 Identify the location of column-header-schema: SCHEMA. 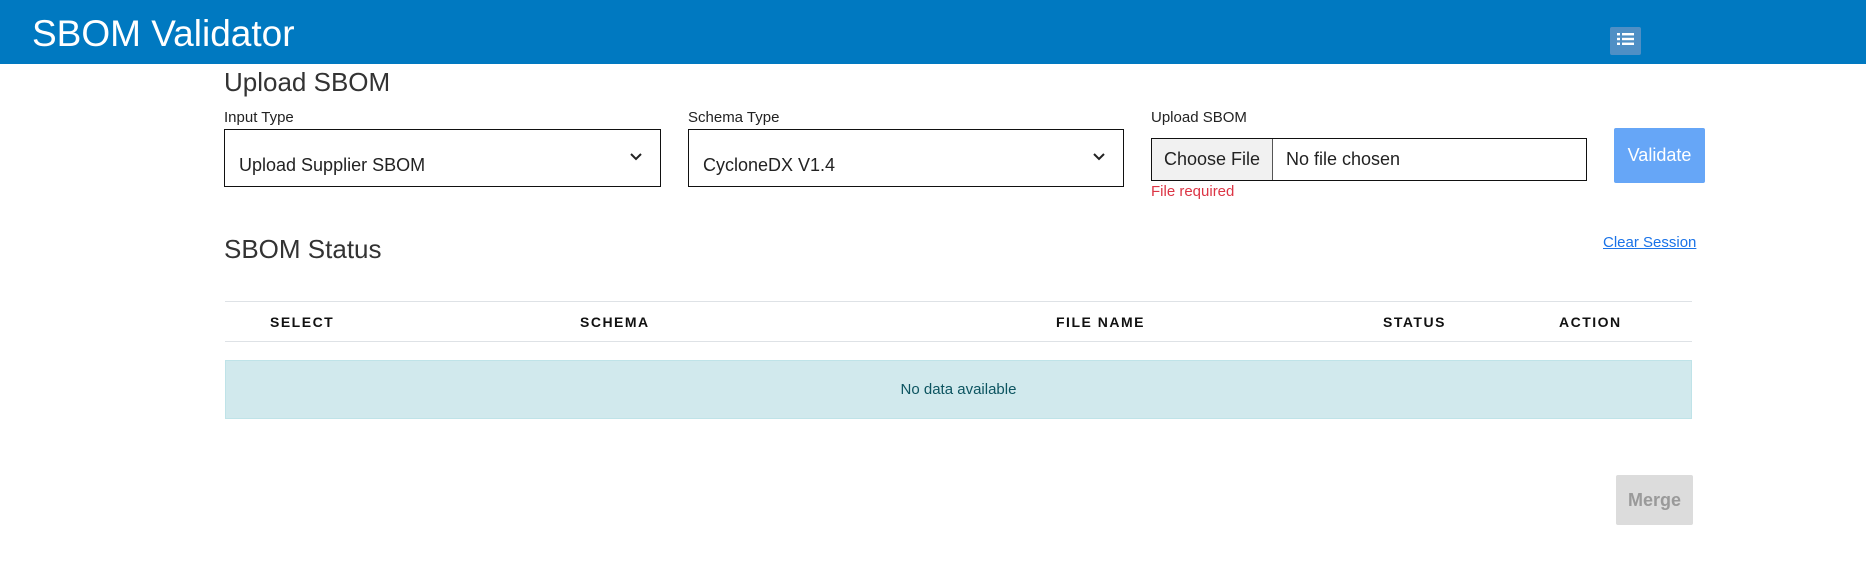
(615, 322).